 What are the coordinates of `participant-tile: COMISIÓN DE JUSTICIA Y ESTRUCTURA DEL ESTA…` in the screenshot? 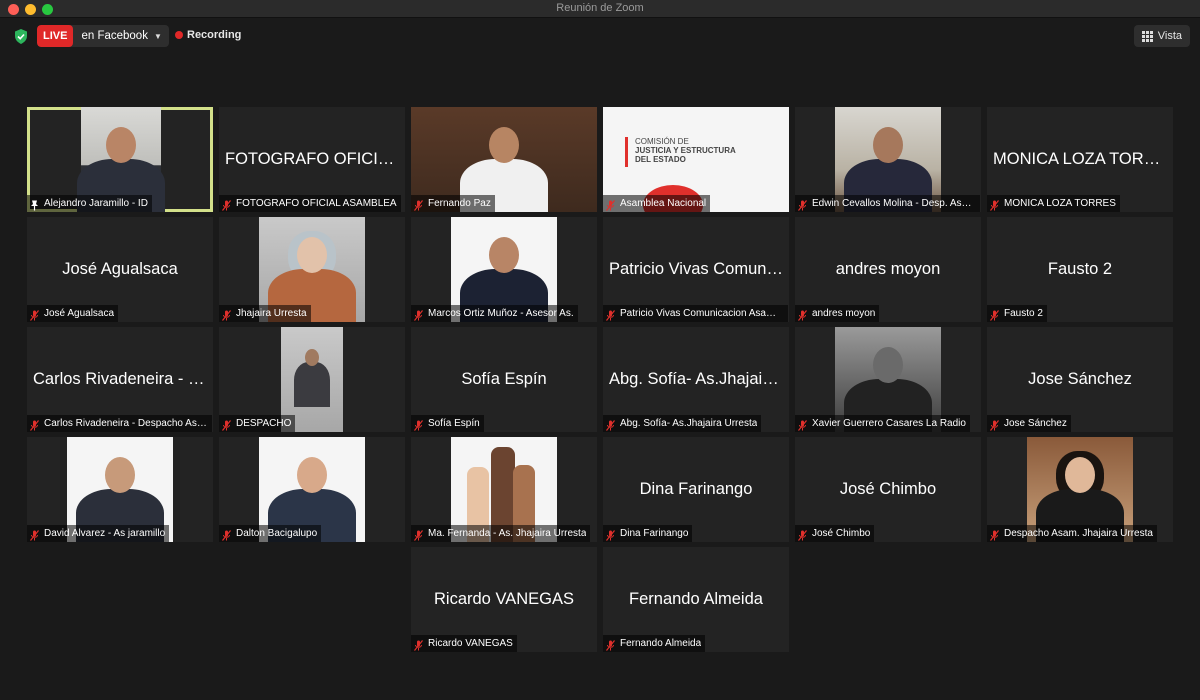 It's located at (696, 159).